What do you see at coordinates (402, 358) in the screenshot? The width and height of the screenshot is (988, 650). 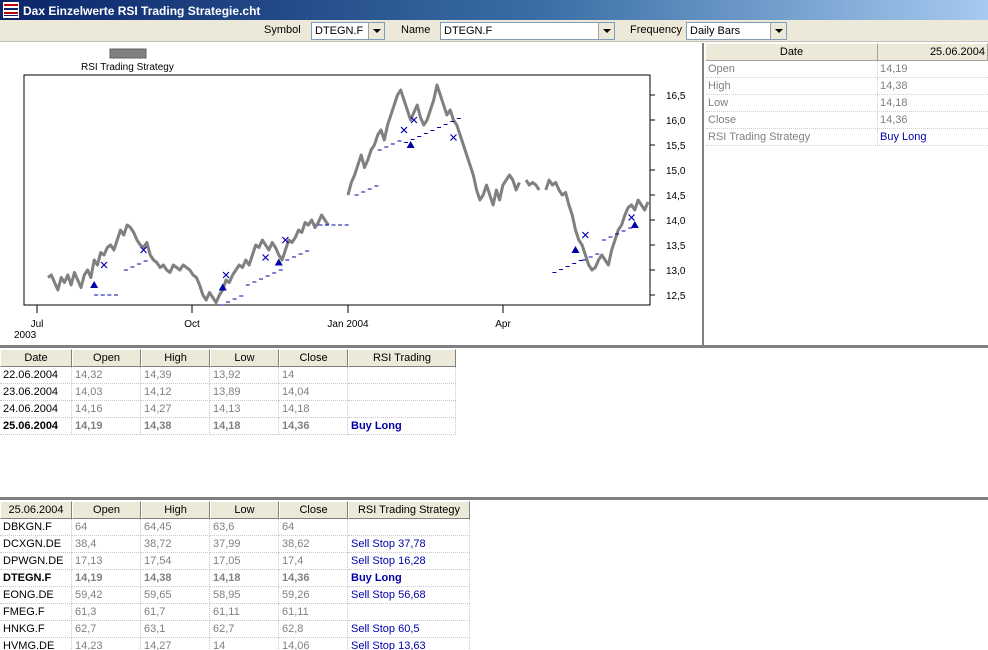 I see `history-column-header: RSI Trading` at bounding box center [402, 358].